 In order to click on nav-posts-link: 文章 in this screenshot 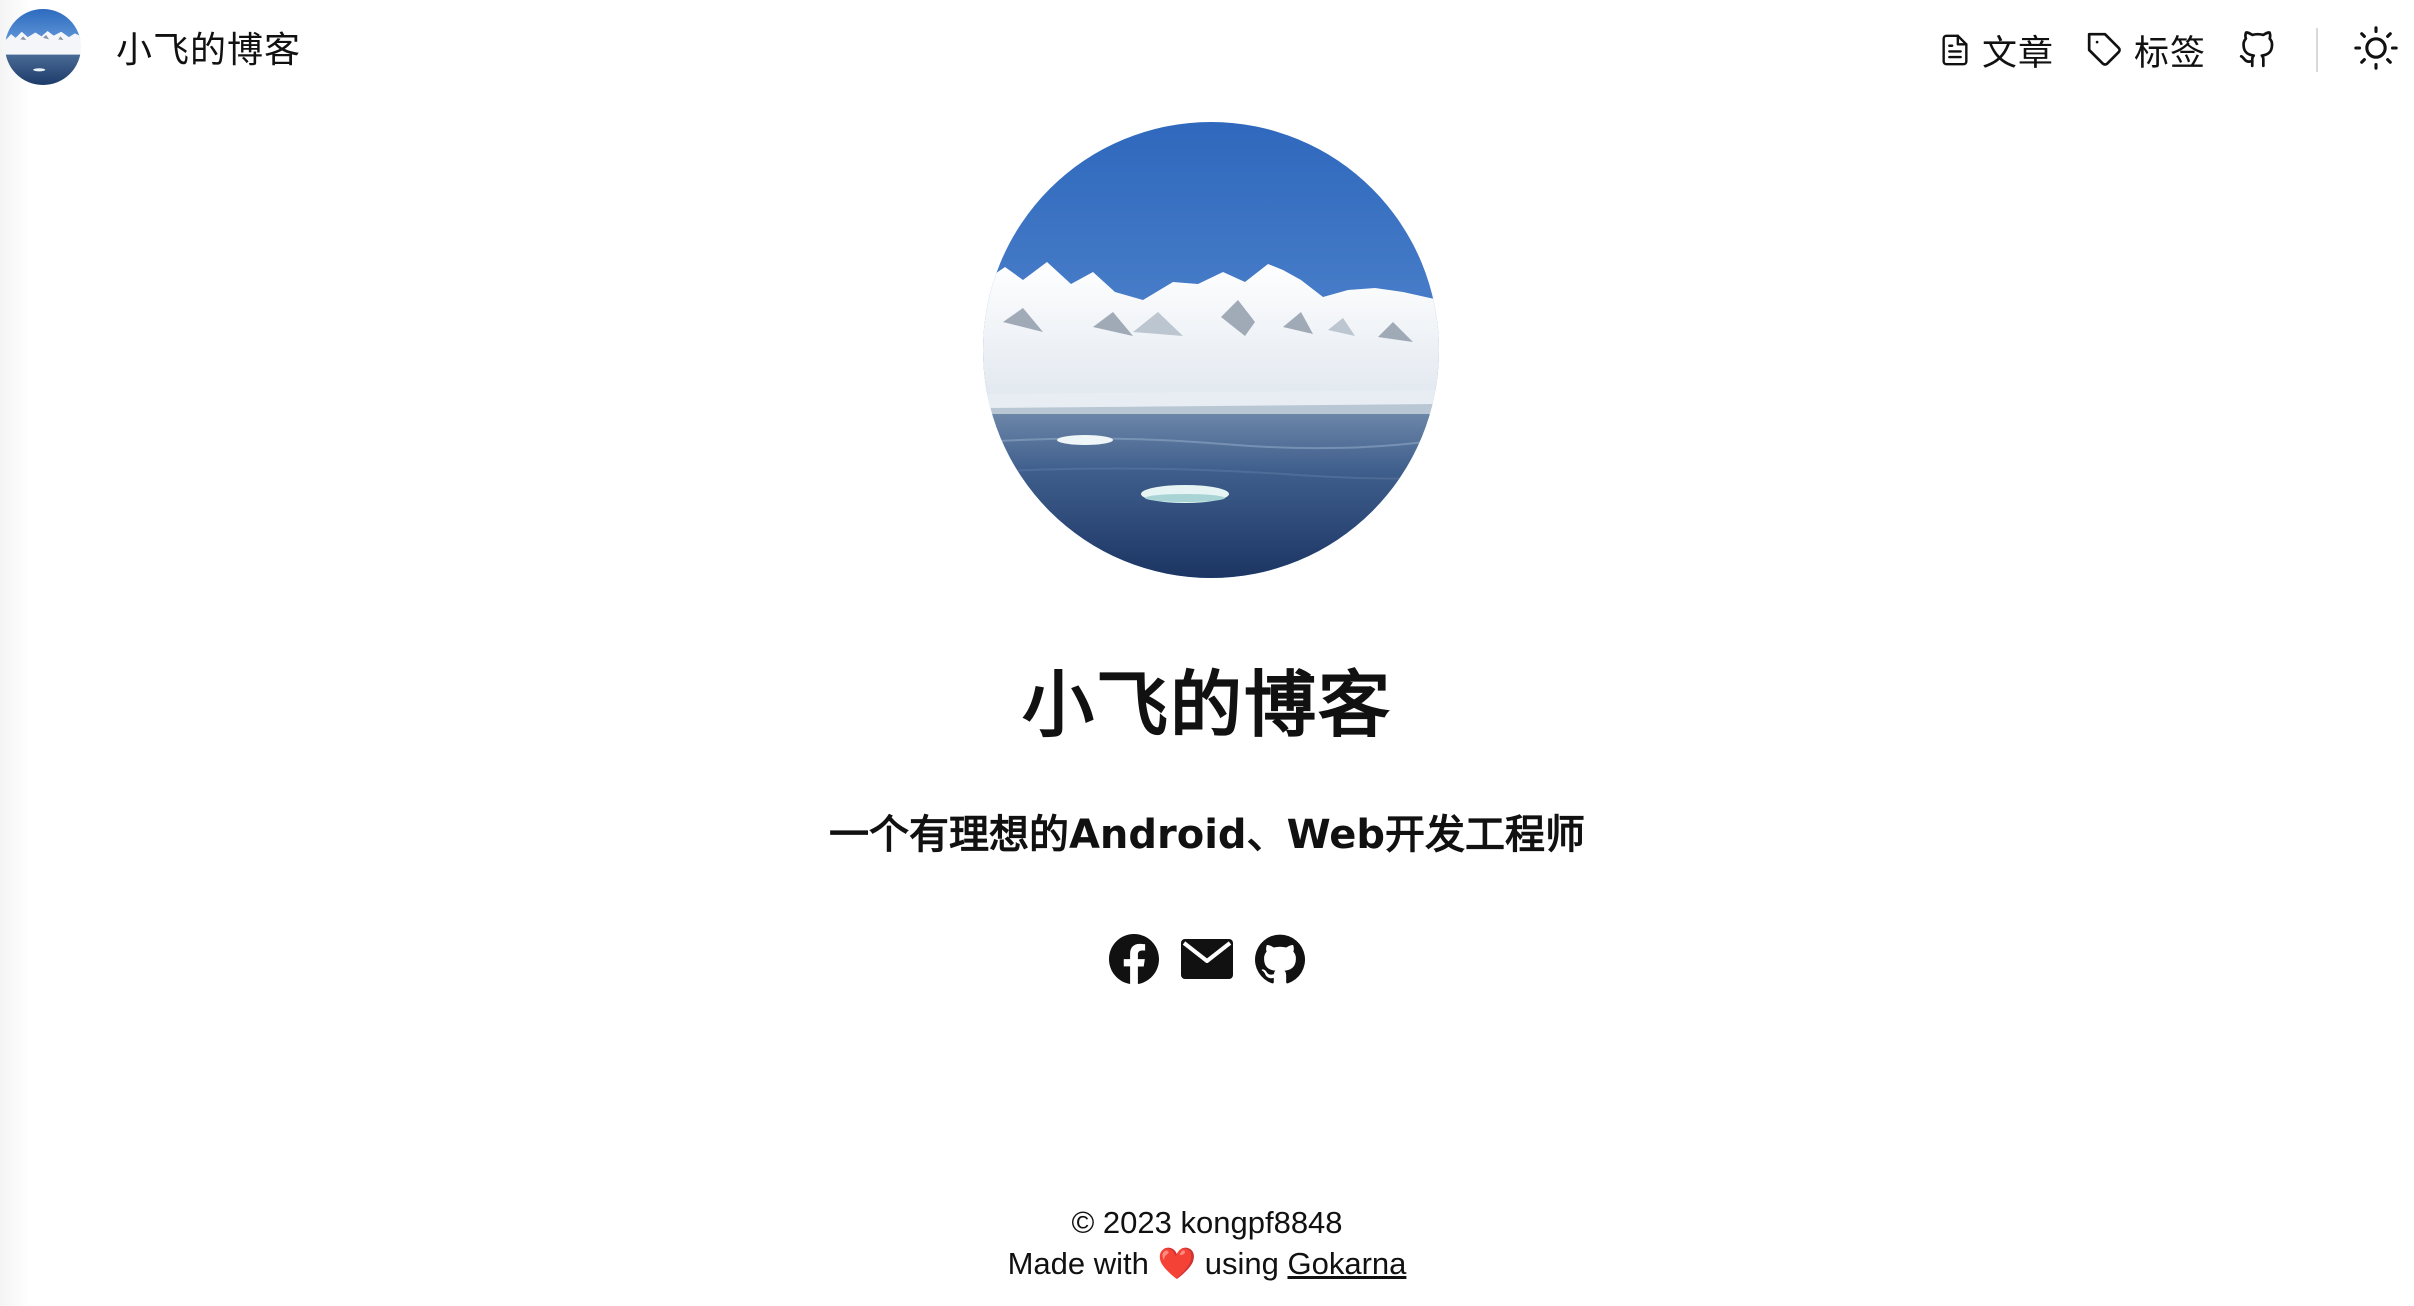, I will do `click(1996, 50)`.